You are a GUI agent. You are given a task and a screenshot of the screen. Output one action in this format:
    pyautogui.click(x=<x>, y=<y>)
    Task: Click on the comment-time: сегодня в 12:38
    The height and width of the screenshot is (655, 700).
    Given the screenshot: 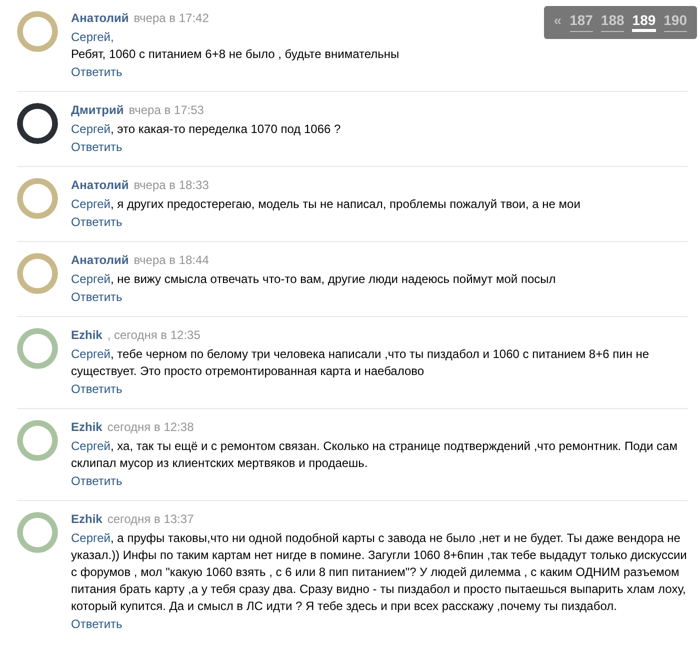 What is the action you would take?
    pyautogui.click(x=150, y=427)
    